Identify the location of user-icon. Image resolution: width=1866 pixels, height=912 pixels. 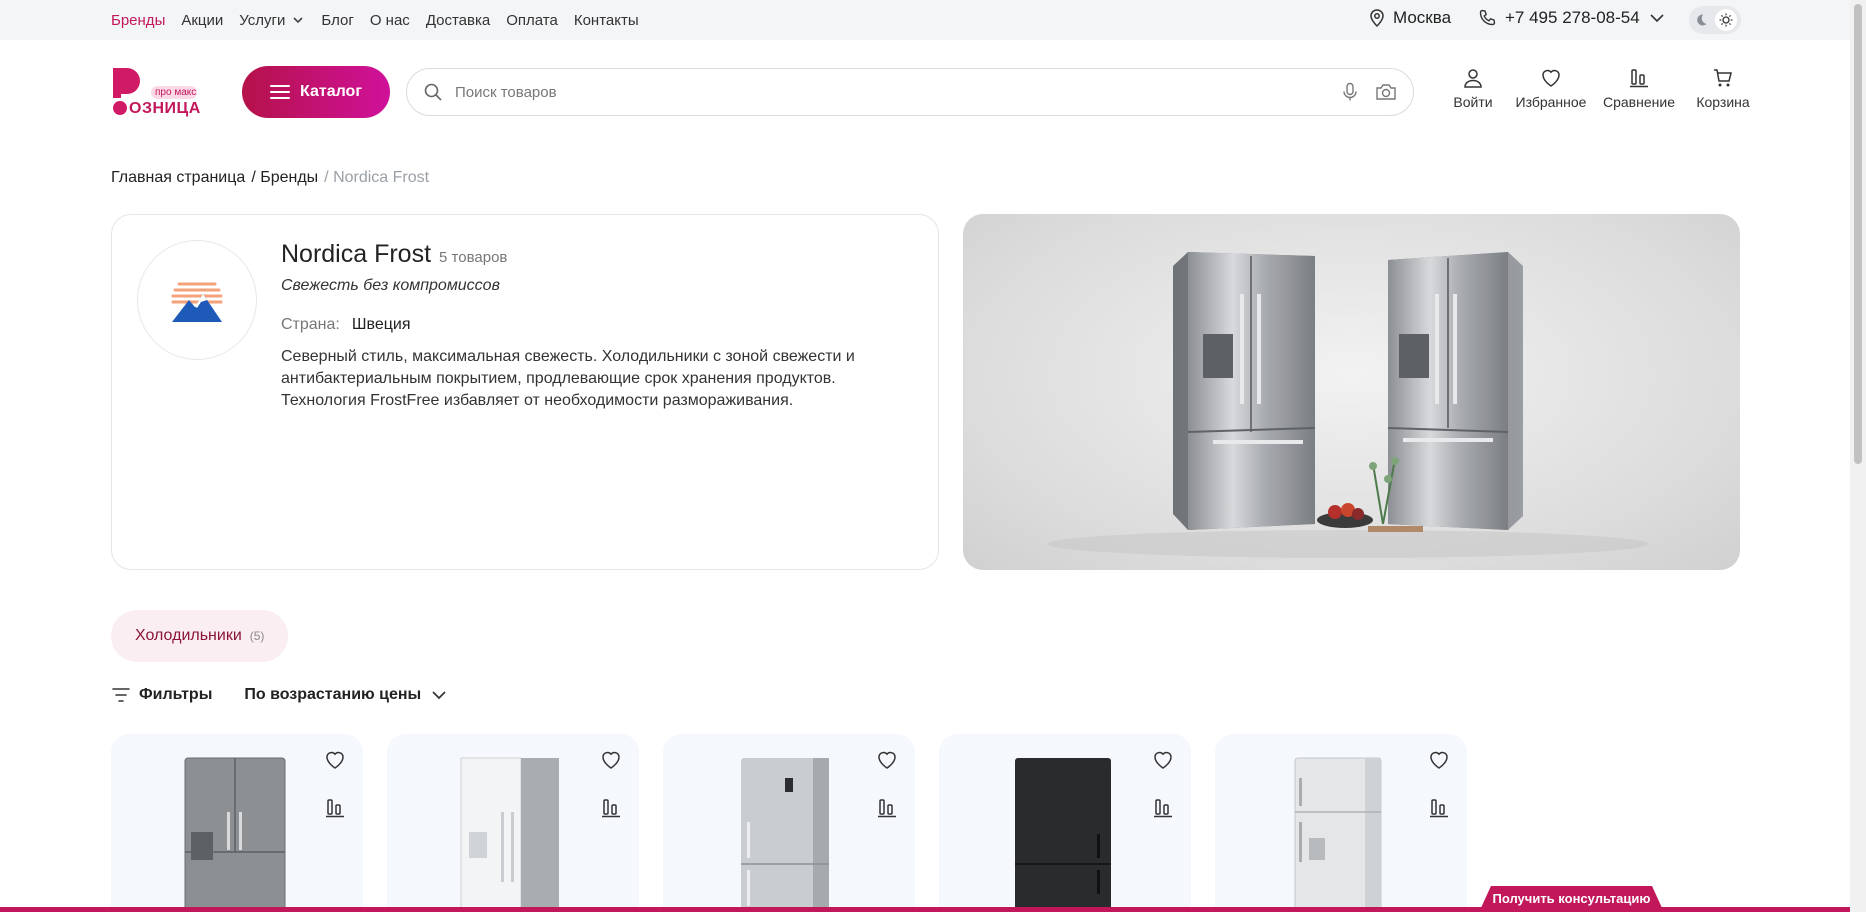
(1473, 78).